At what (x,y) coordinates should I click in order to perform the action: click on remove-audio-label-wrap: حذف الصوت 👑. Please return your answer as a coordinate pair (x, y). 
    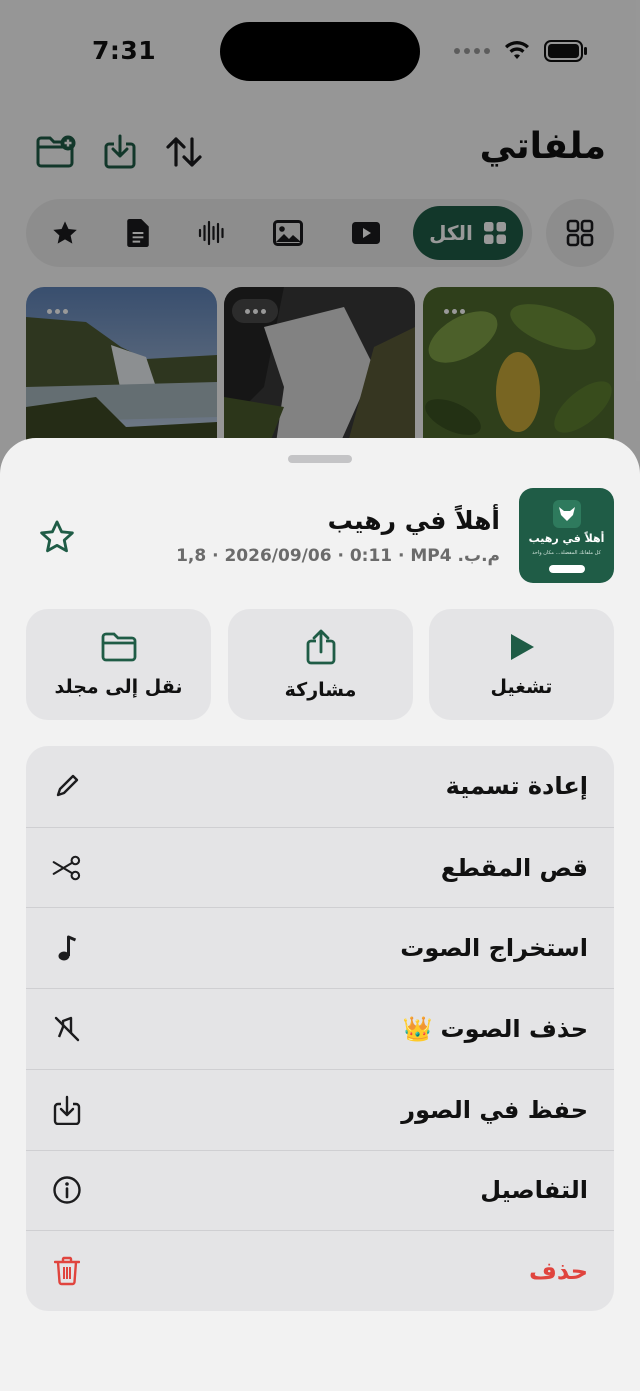
    Looking at the image, I should click on (495, 1029).